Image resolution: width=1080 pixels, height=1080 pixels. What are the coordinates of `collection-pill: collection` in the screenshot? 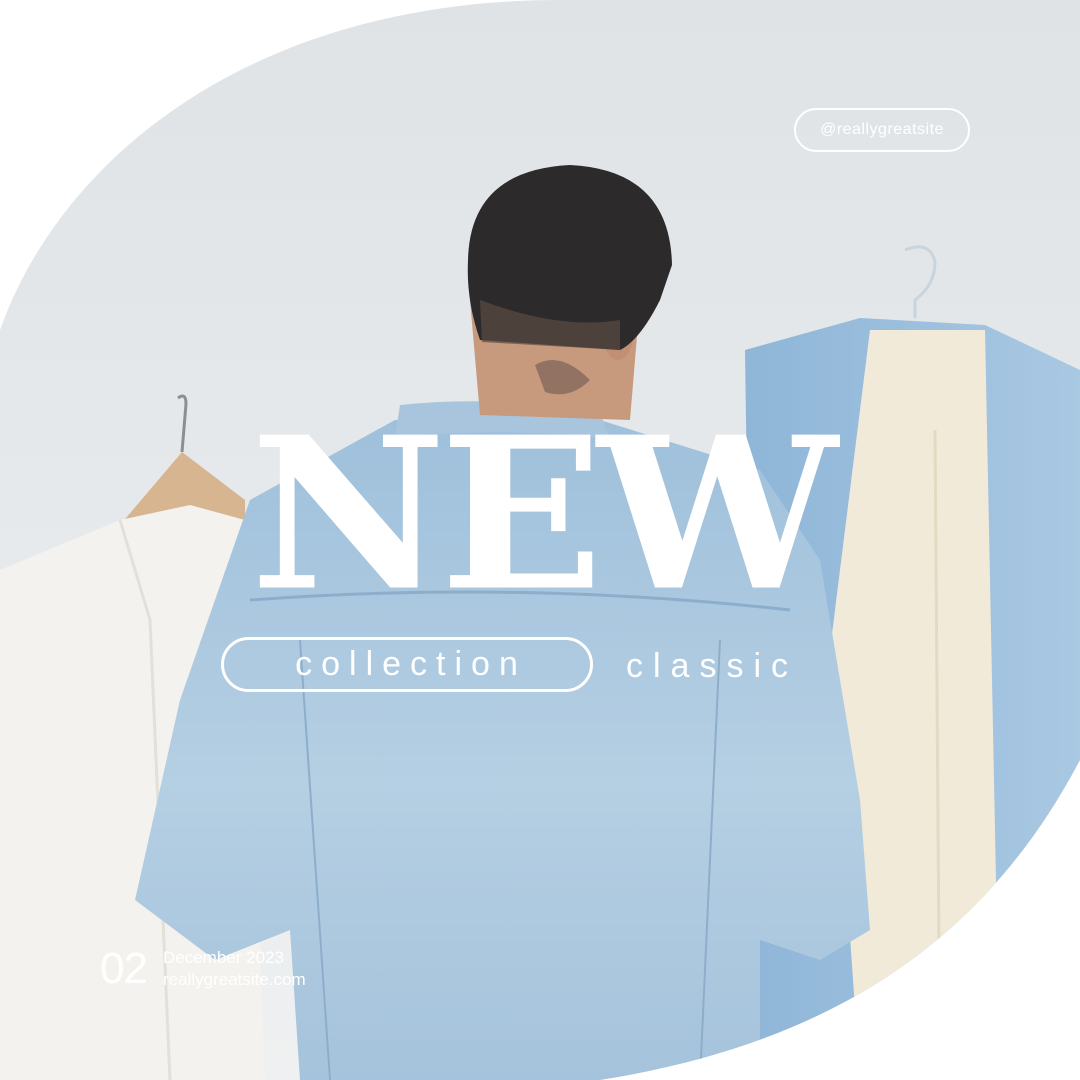 It's located at (407, 664).